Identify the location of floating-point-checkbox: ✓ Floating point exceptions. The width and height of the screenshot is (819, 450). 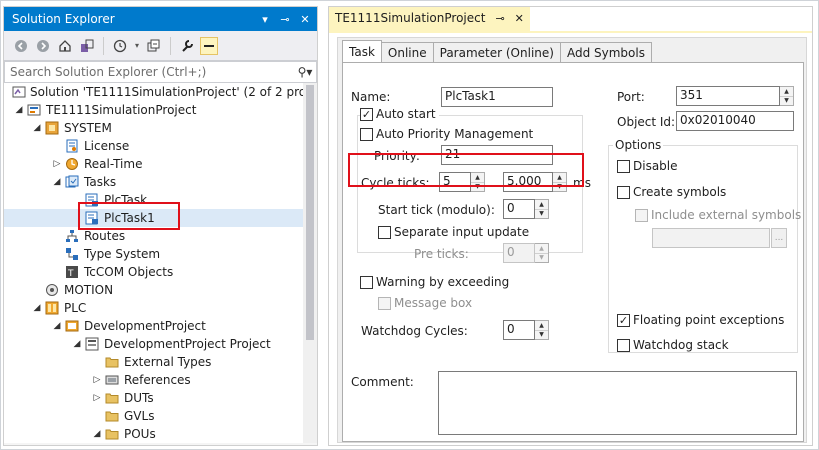
(700, 320).